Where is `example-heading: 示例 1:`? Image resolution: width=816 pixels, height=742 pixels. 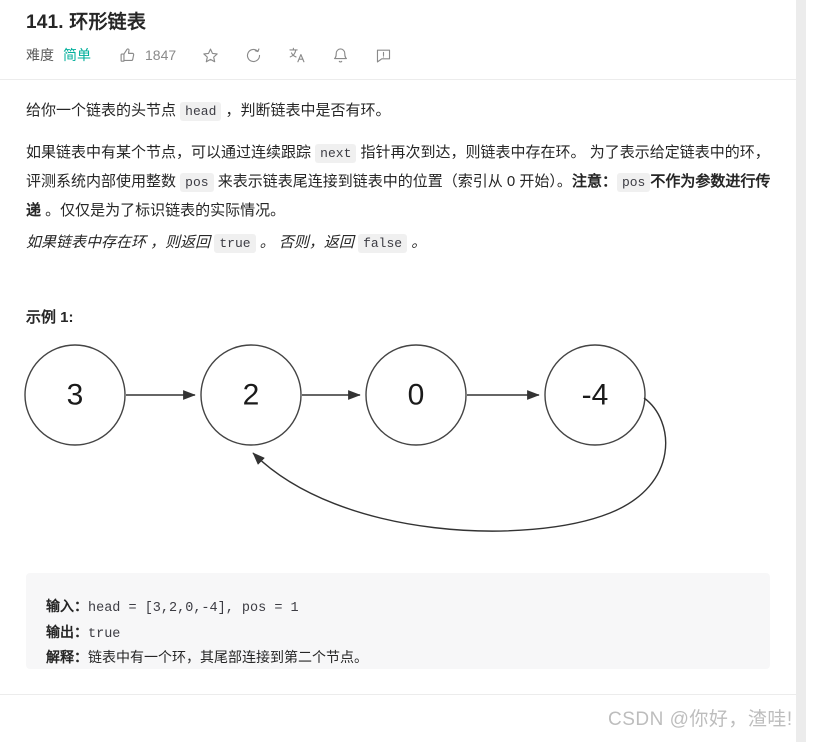
example-heading: 示例 1: is located at coordinates (50, 317).